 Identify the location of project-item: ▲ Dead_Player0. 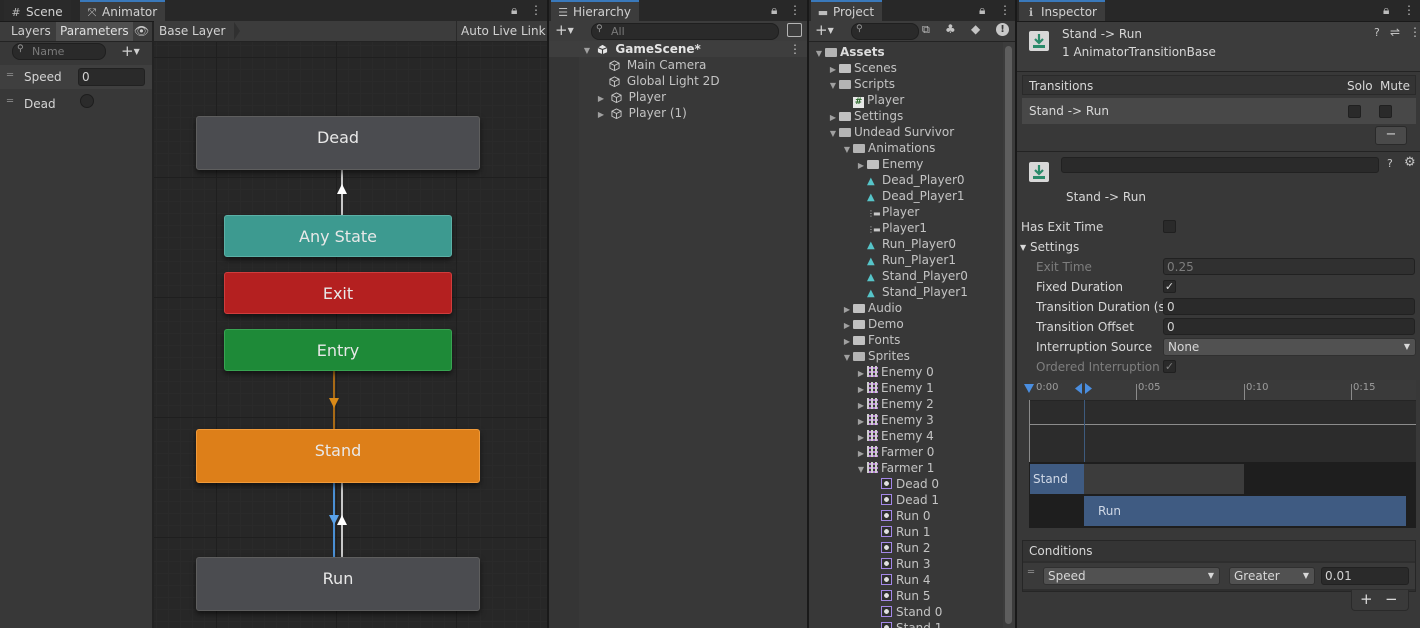
(910, 180).